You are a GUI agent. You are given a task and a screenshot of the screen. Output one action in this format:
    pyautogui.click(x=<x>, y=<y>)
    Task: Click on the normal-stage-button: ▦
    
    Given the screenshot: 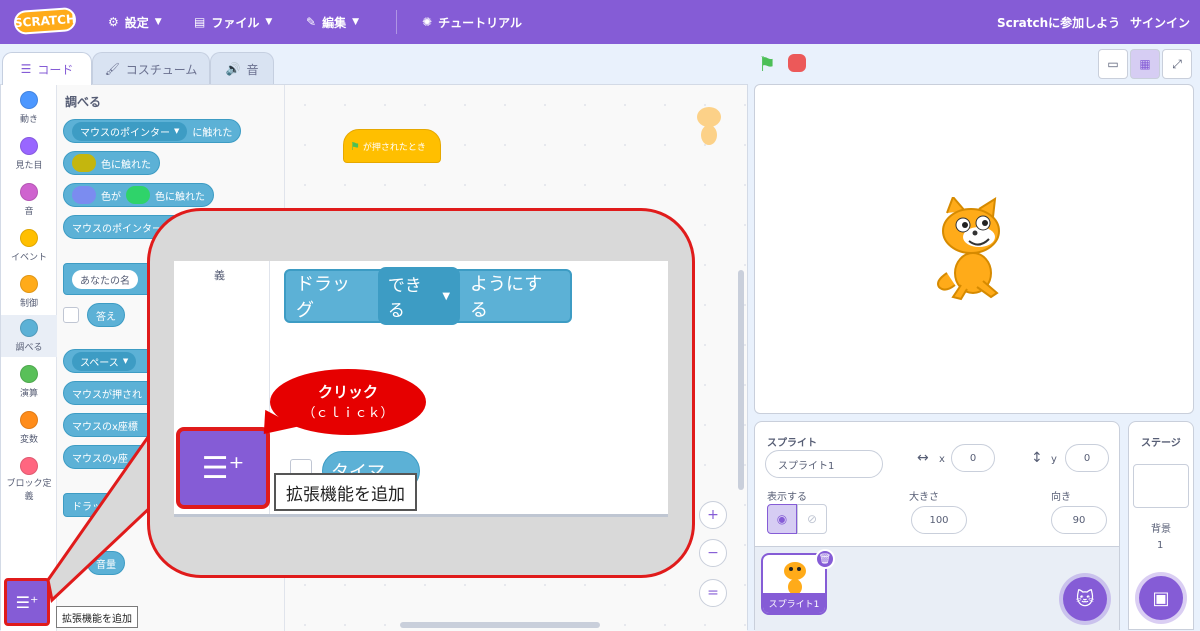 What is the action you would take?
    pyautogui.click(x=1145, y=64)
    